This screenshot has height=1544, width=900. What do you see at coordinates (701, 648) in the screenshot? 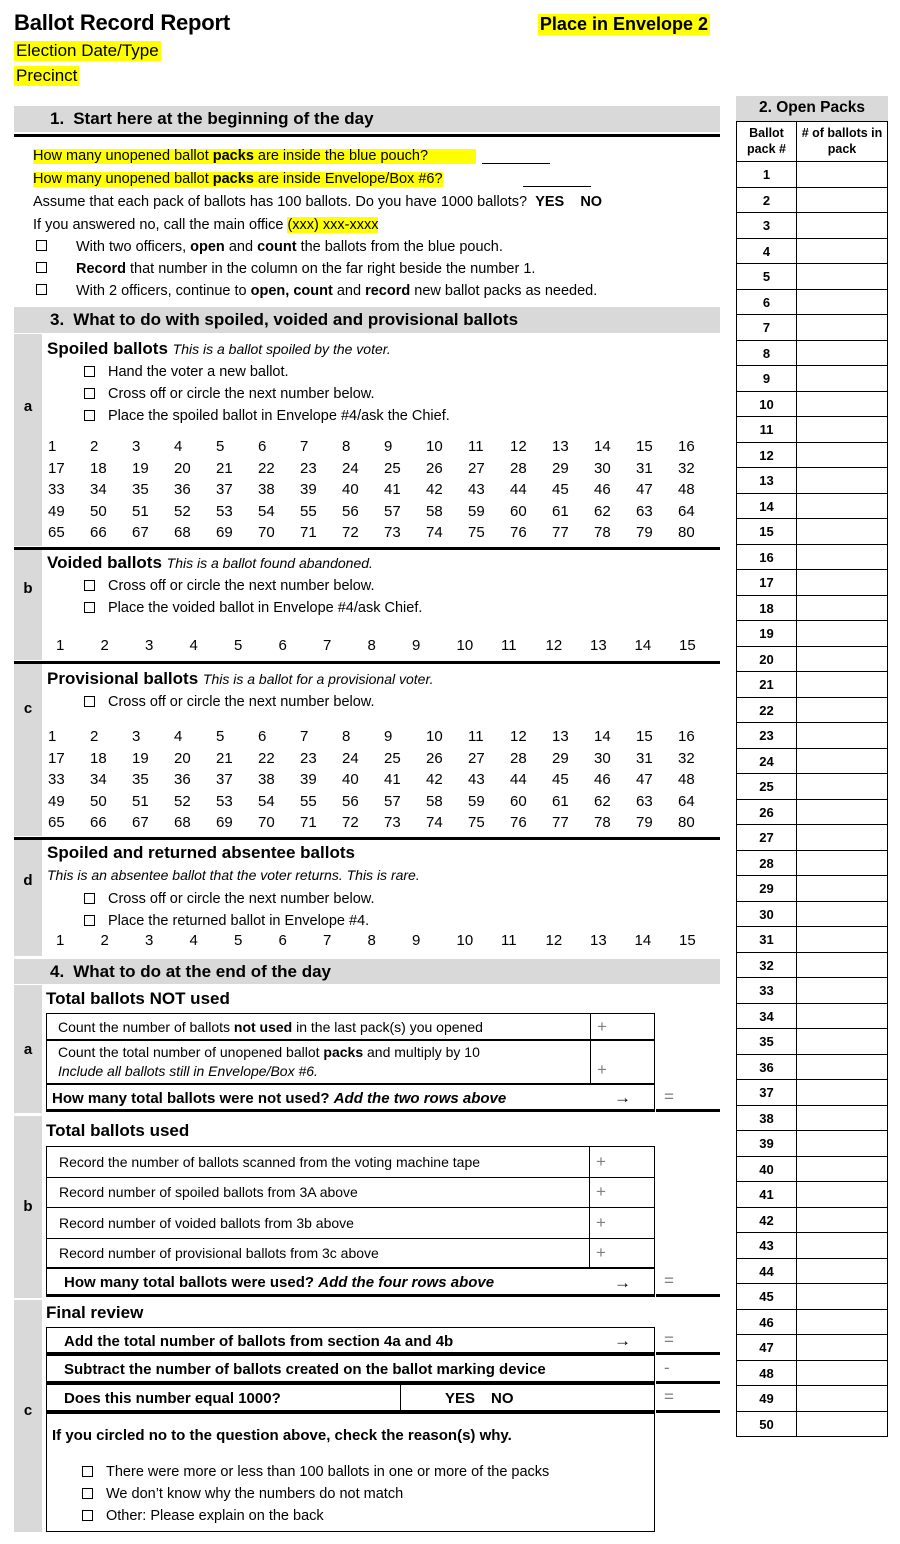
I see `ballot-number-cell: 15` at bounding box center [701, 648].